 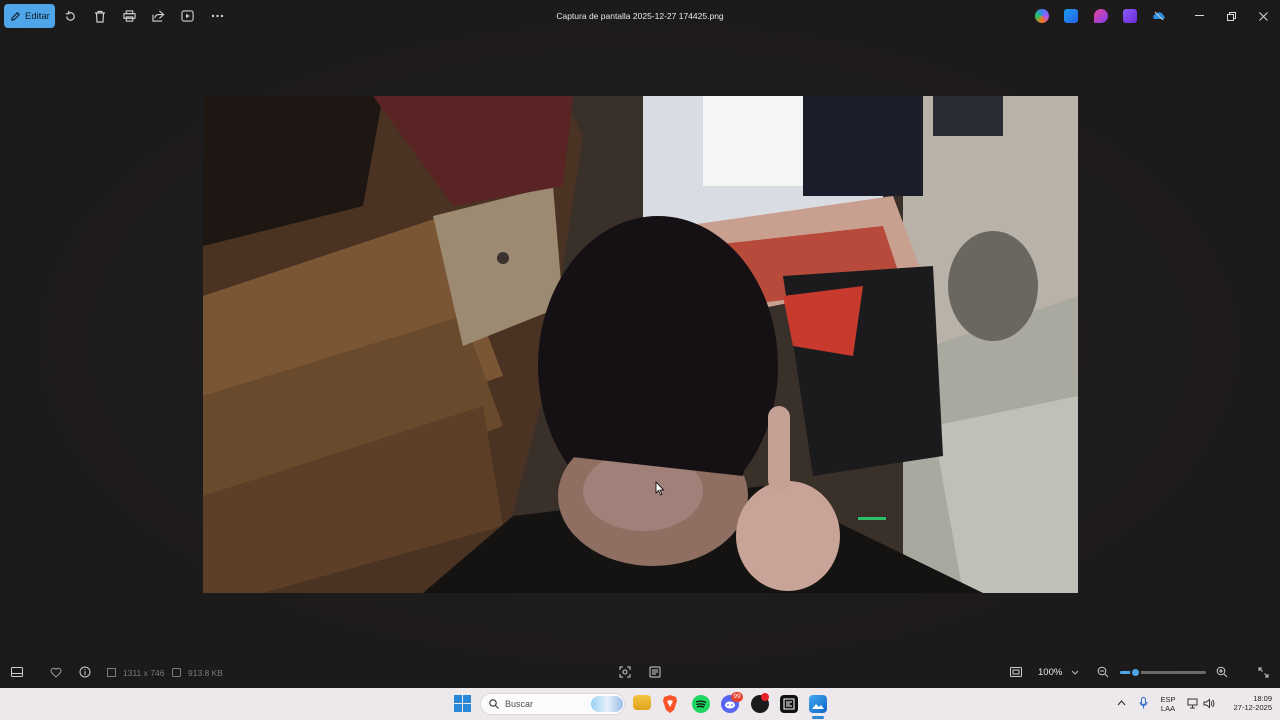 What do you see at coordinates (111, 672) in the screenshot?
I see `dimensions-icon` at bounding box center [111, 672].